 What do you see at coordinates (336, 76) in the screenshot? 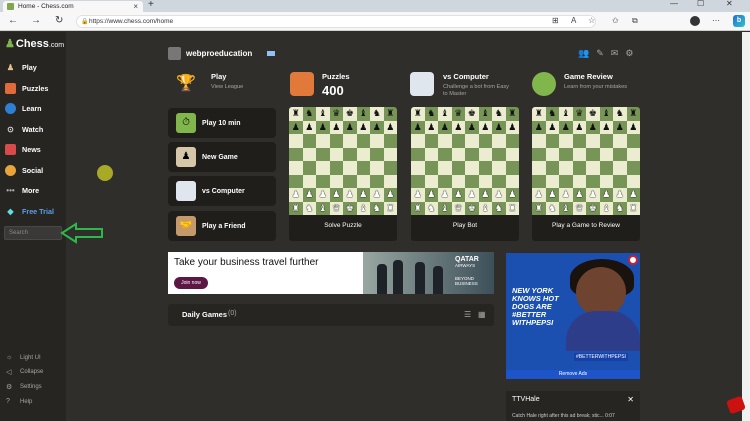
I see `quick-puzzles-title: Puzzles` at bounding box center [336, 76].